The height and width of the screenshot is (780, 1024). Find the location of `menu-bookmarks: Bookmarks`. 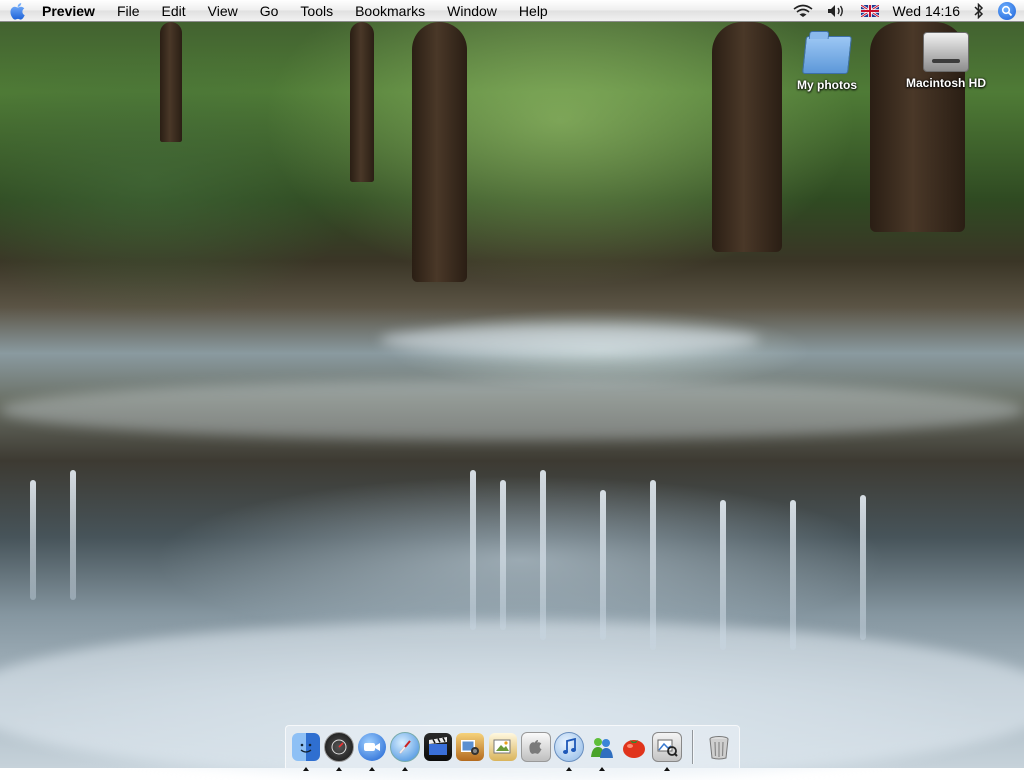

menu-bookmarks: Bookmarks is located at coordinates (390, 11).